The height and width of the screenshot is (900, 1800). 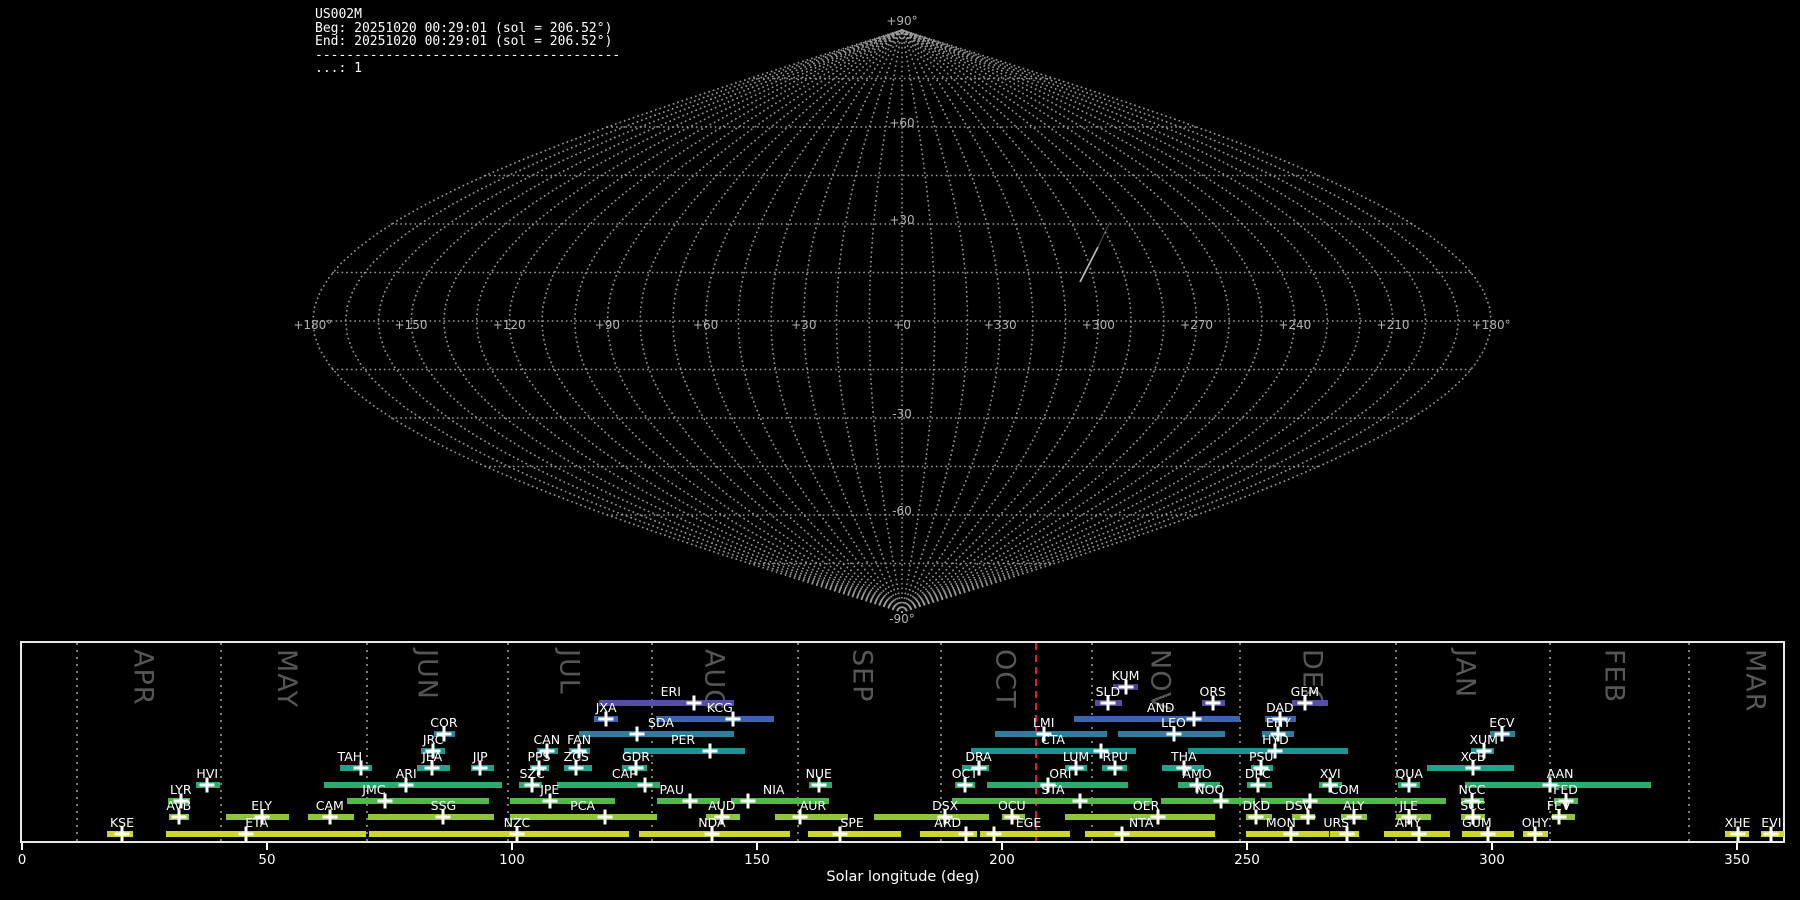 I want to click on shower-label-FEV: FEV, so click(x=1558, y=805).